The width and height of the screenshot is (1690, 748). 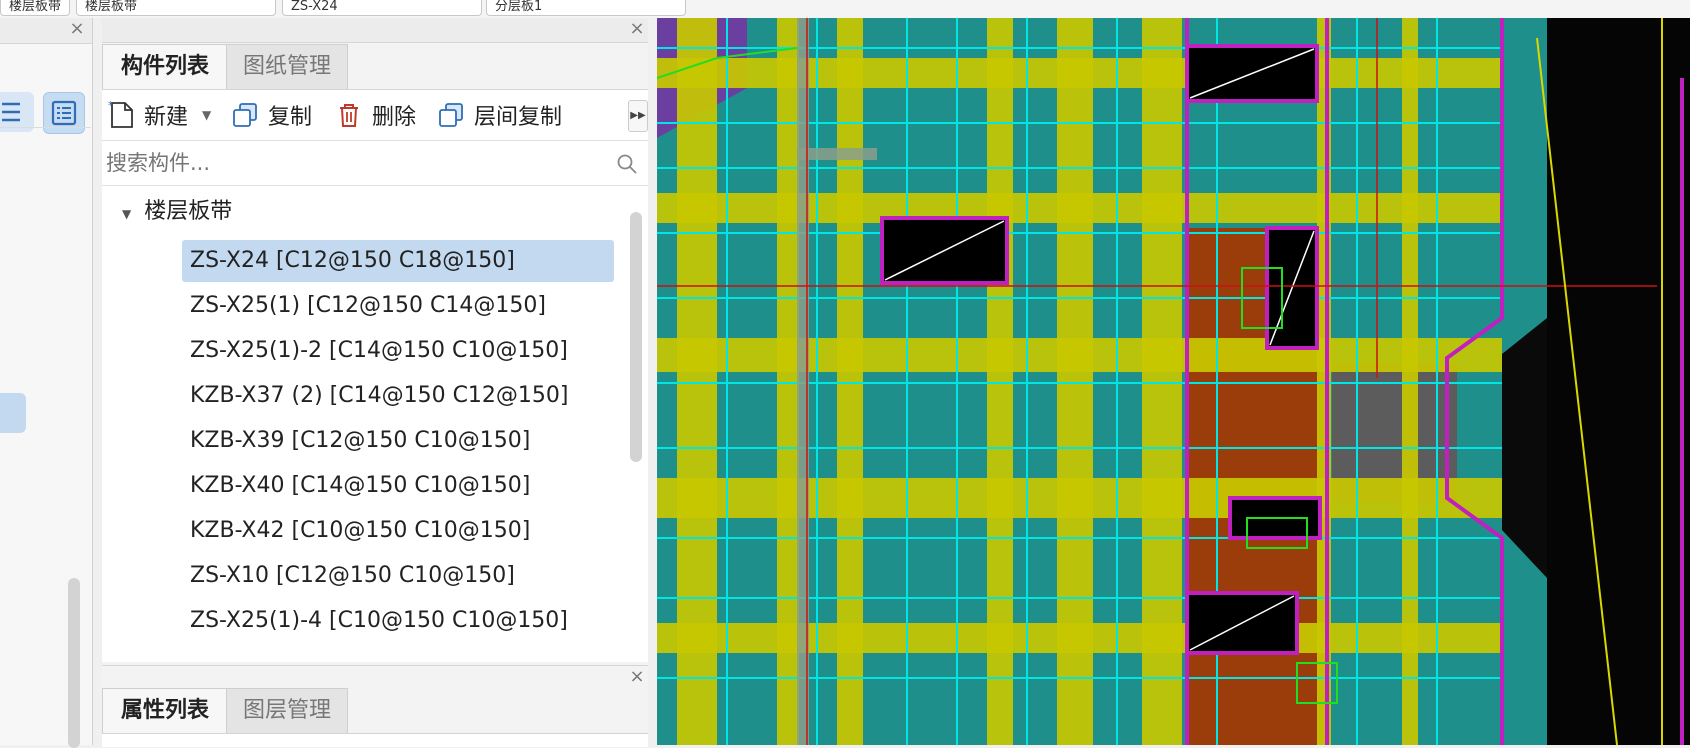 What do you see at coordinates (290, 117) in the screenshot?
I see `copy-label: 复制` at bounding box center [290, 117].